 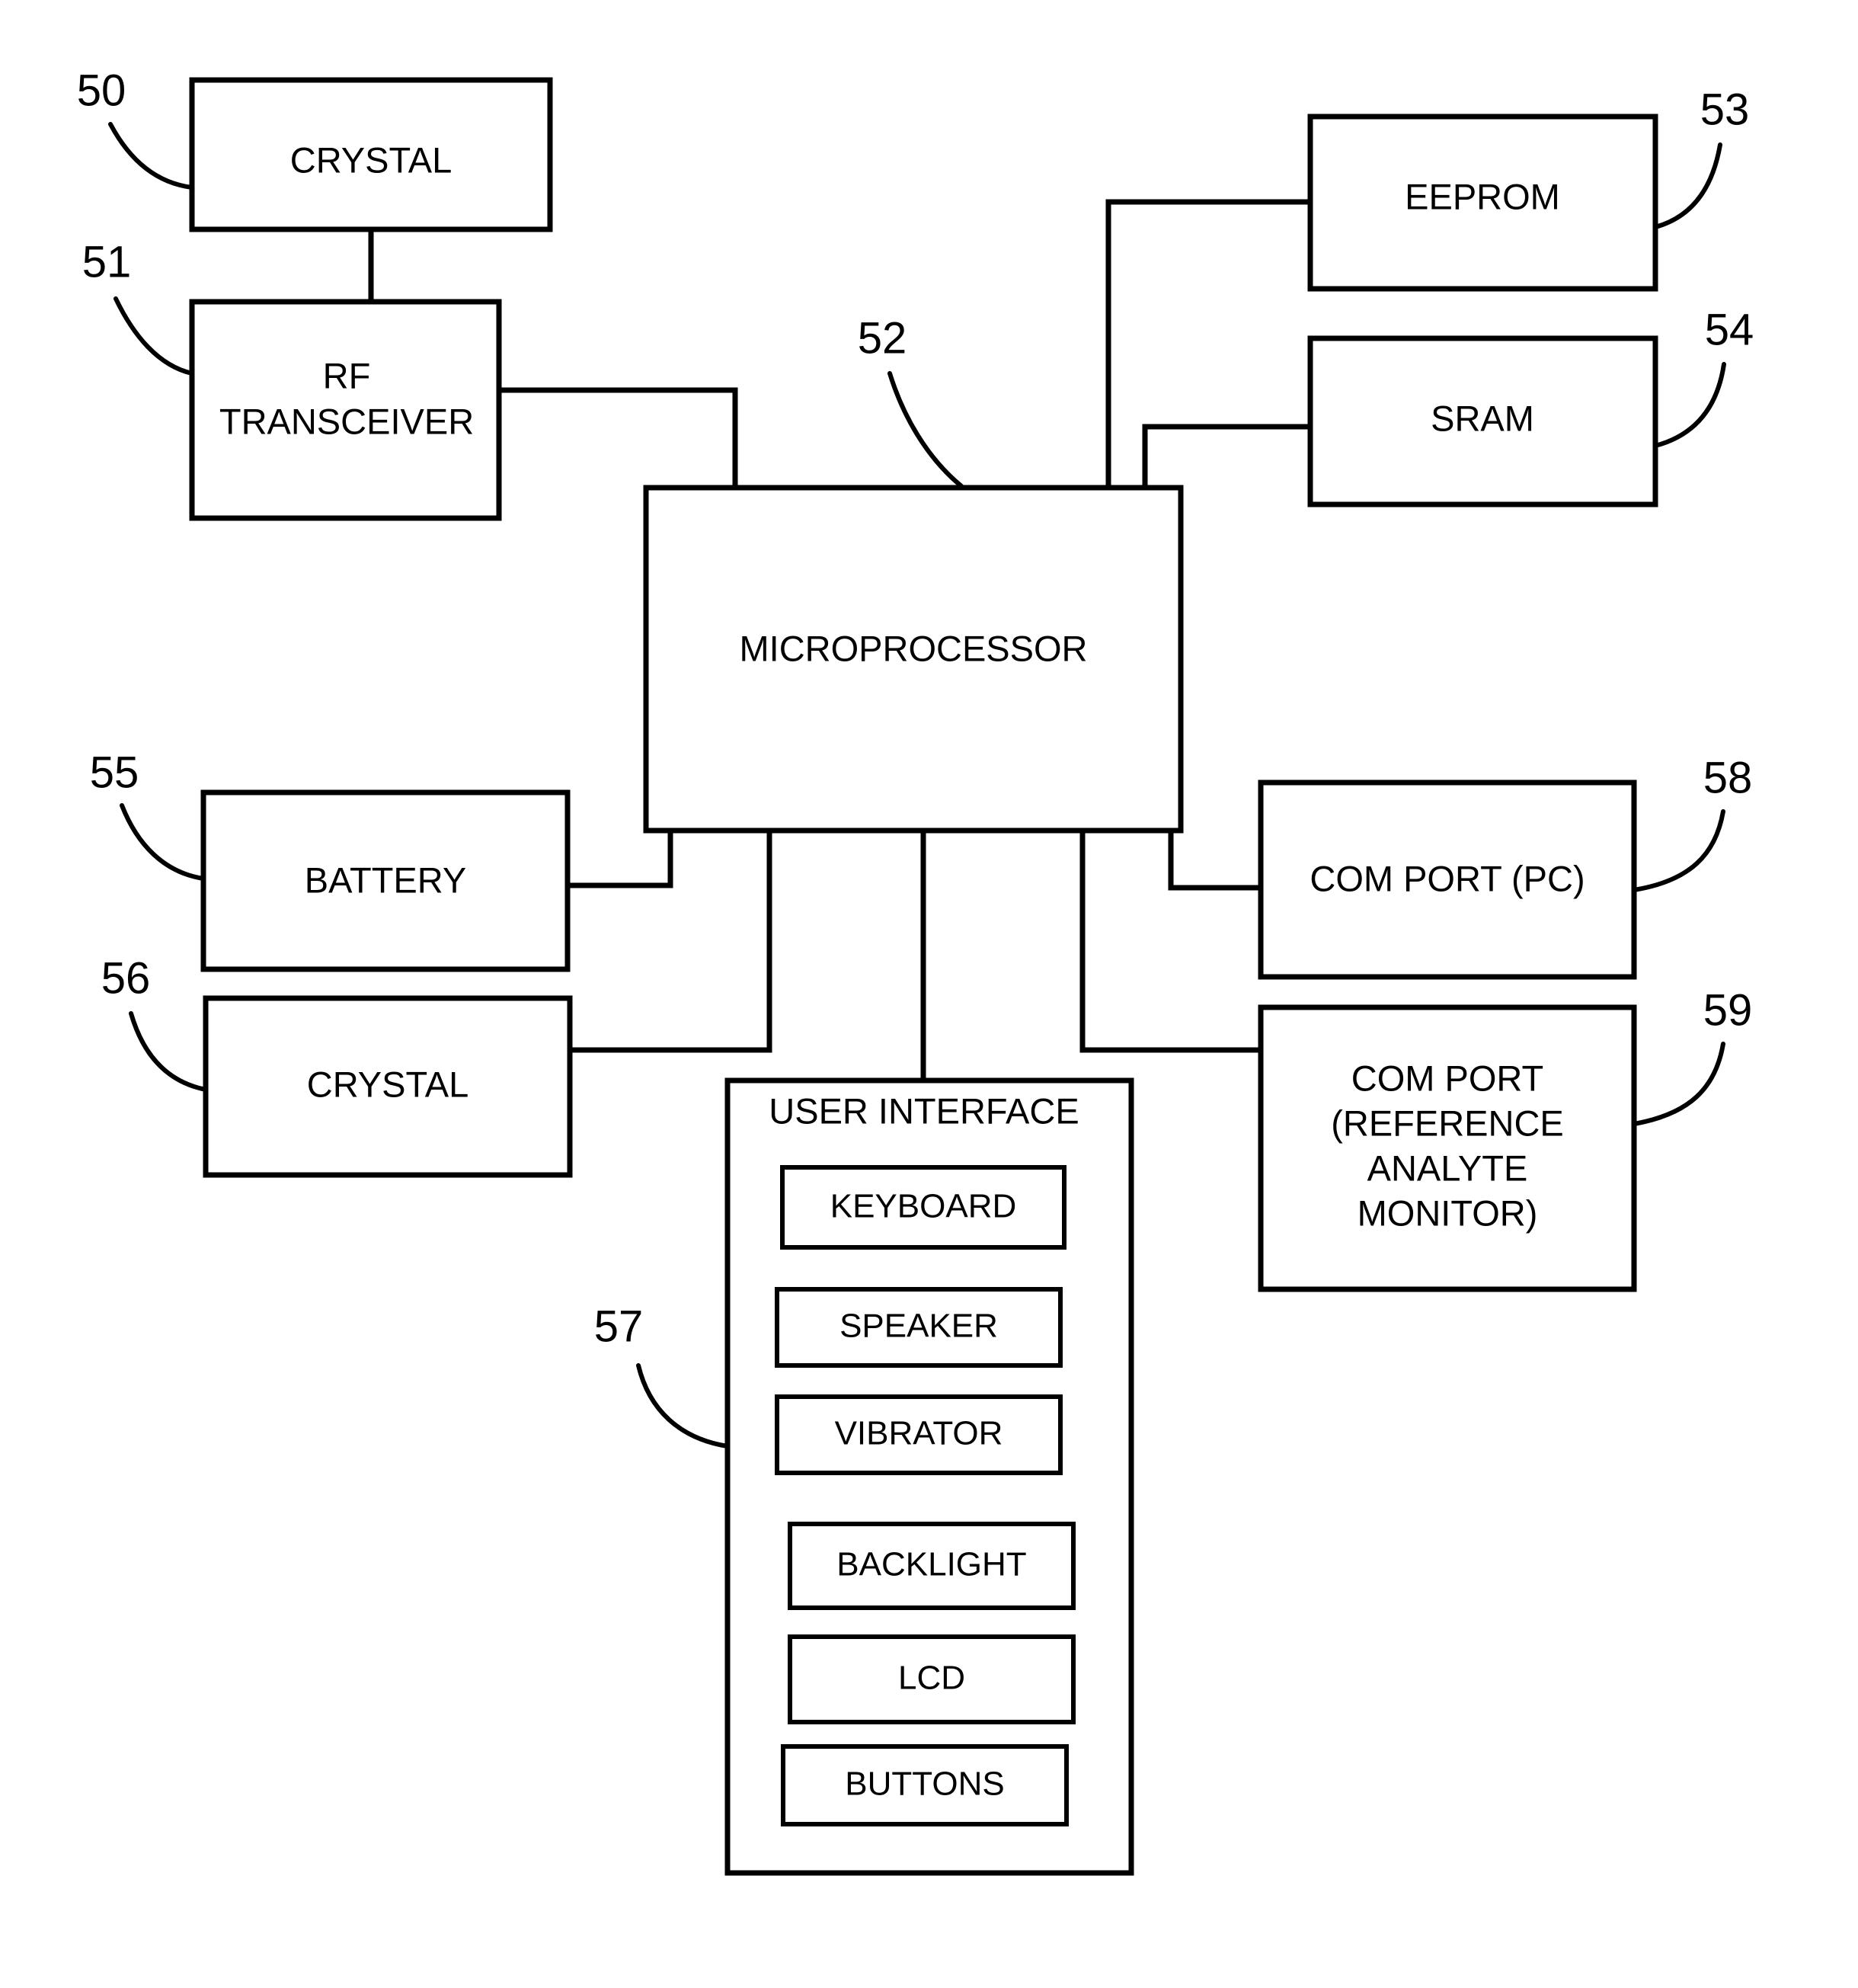 I want to click on block-crystal-top-label: CRYSTAL, so click(x=371, y=159).